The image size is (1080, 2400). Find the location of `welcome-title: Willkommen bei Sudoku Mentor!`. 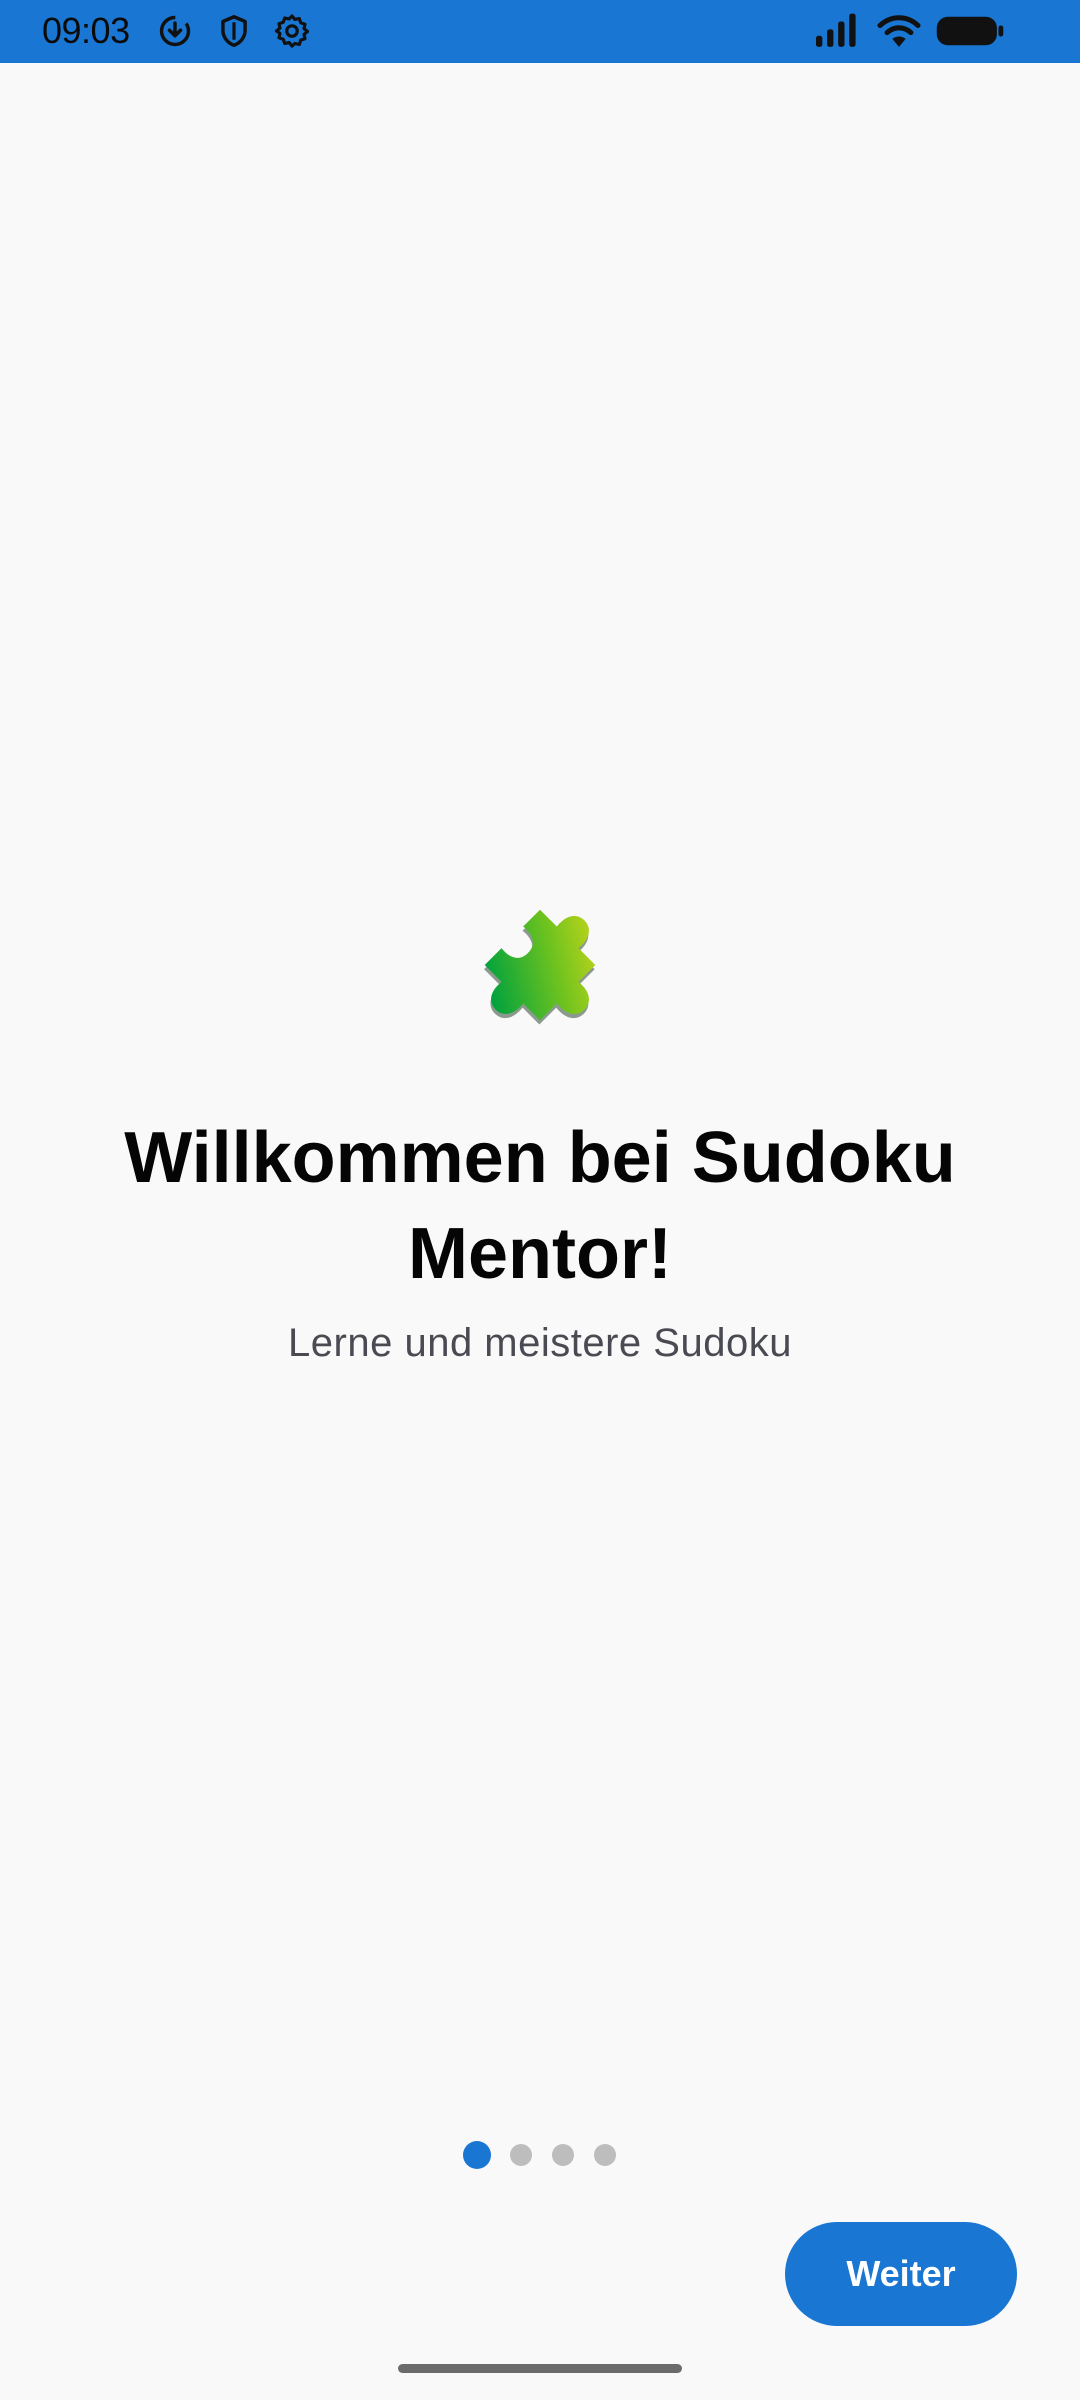

welcome-title: Willkommen bei Sudoku Mentor! is located at coordinates (540, 1206).